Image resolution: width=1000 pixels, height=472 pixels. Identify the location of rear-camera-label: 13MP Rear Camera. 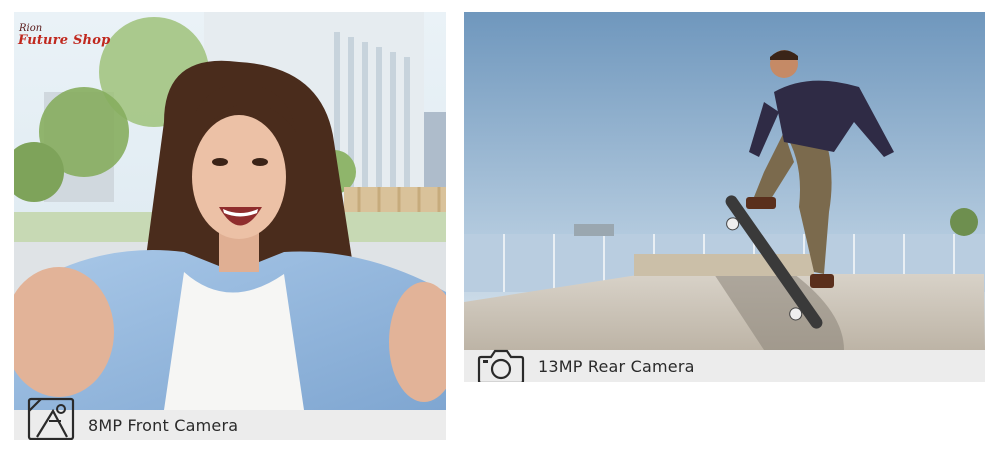
(616, 366).